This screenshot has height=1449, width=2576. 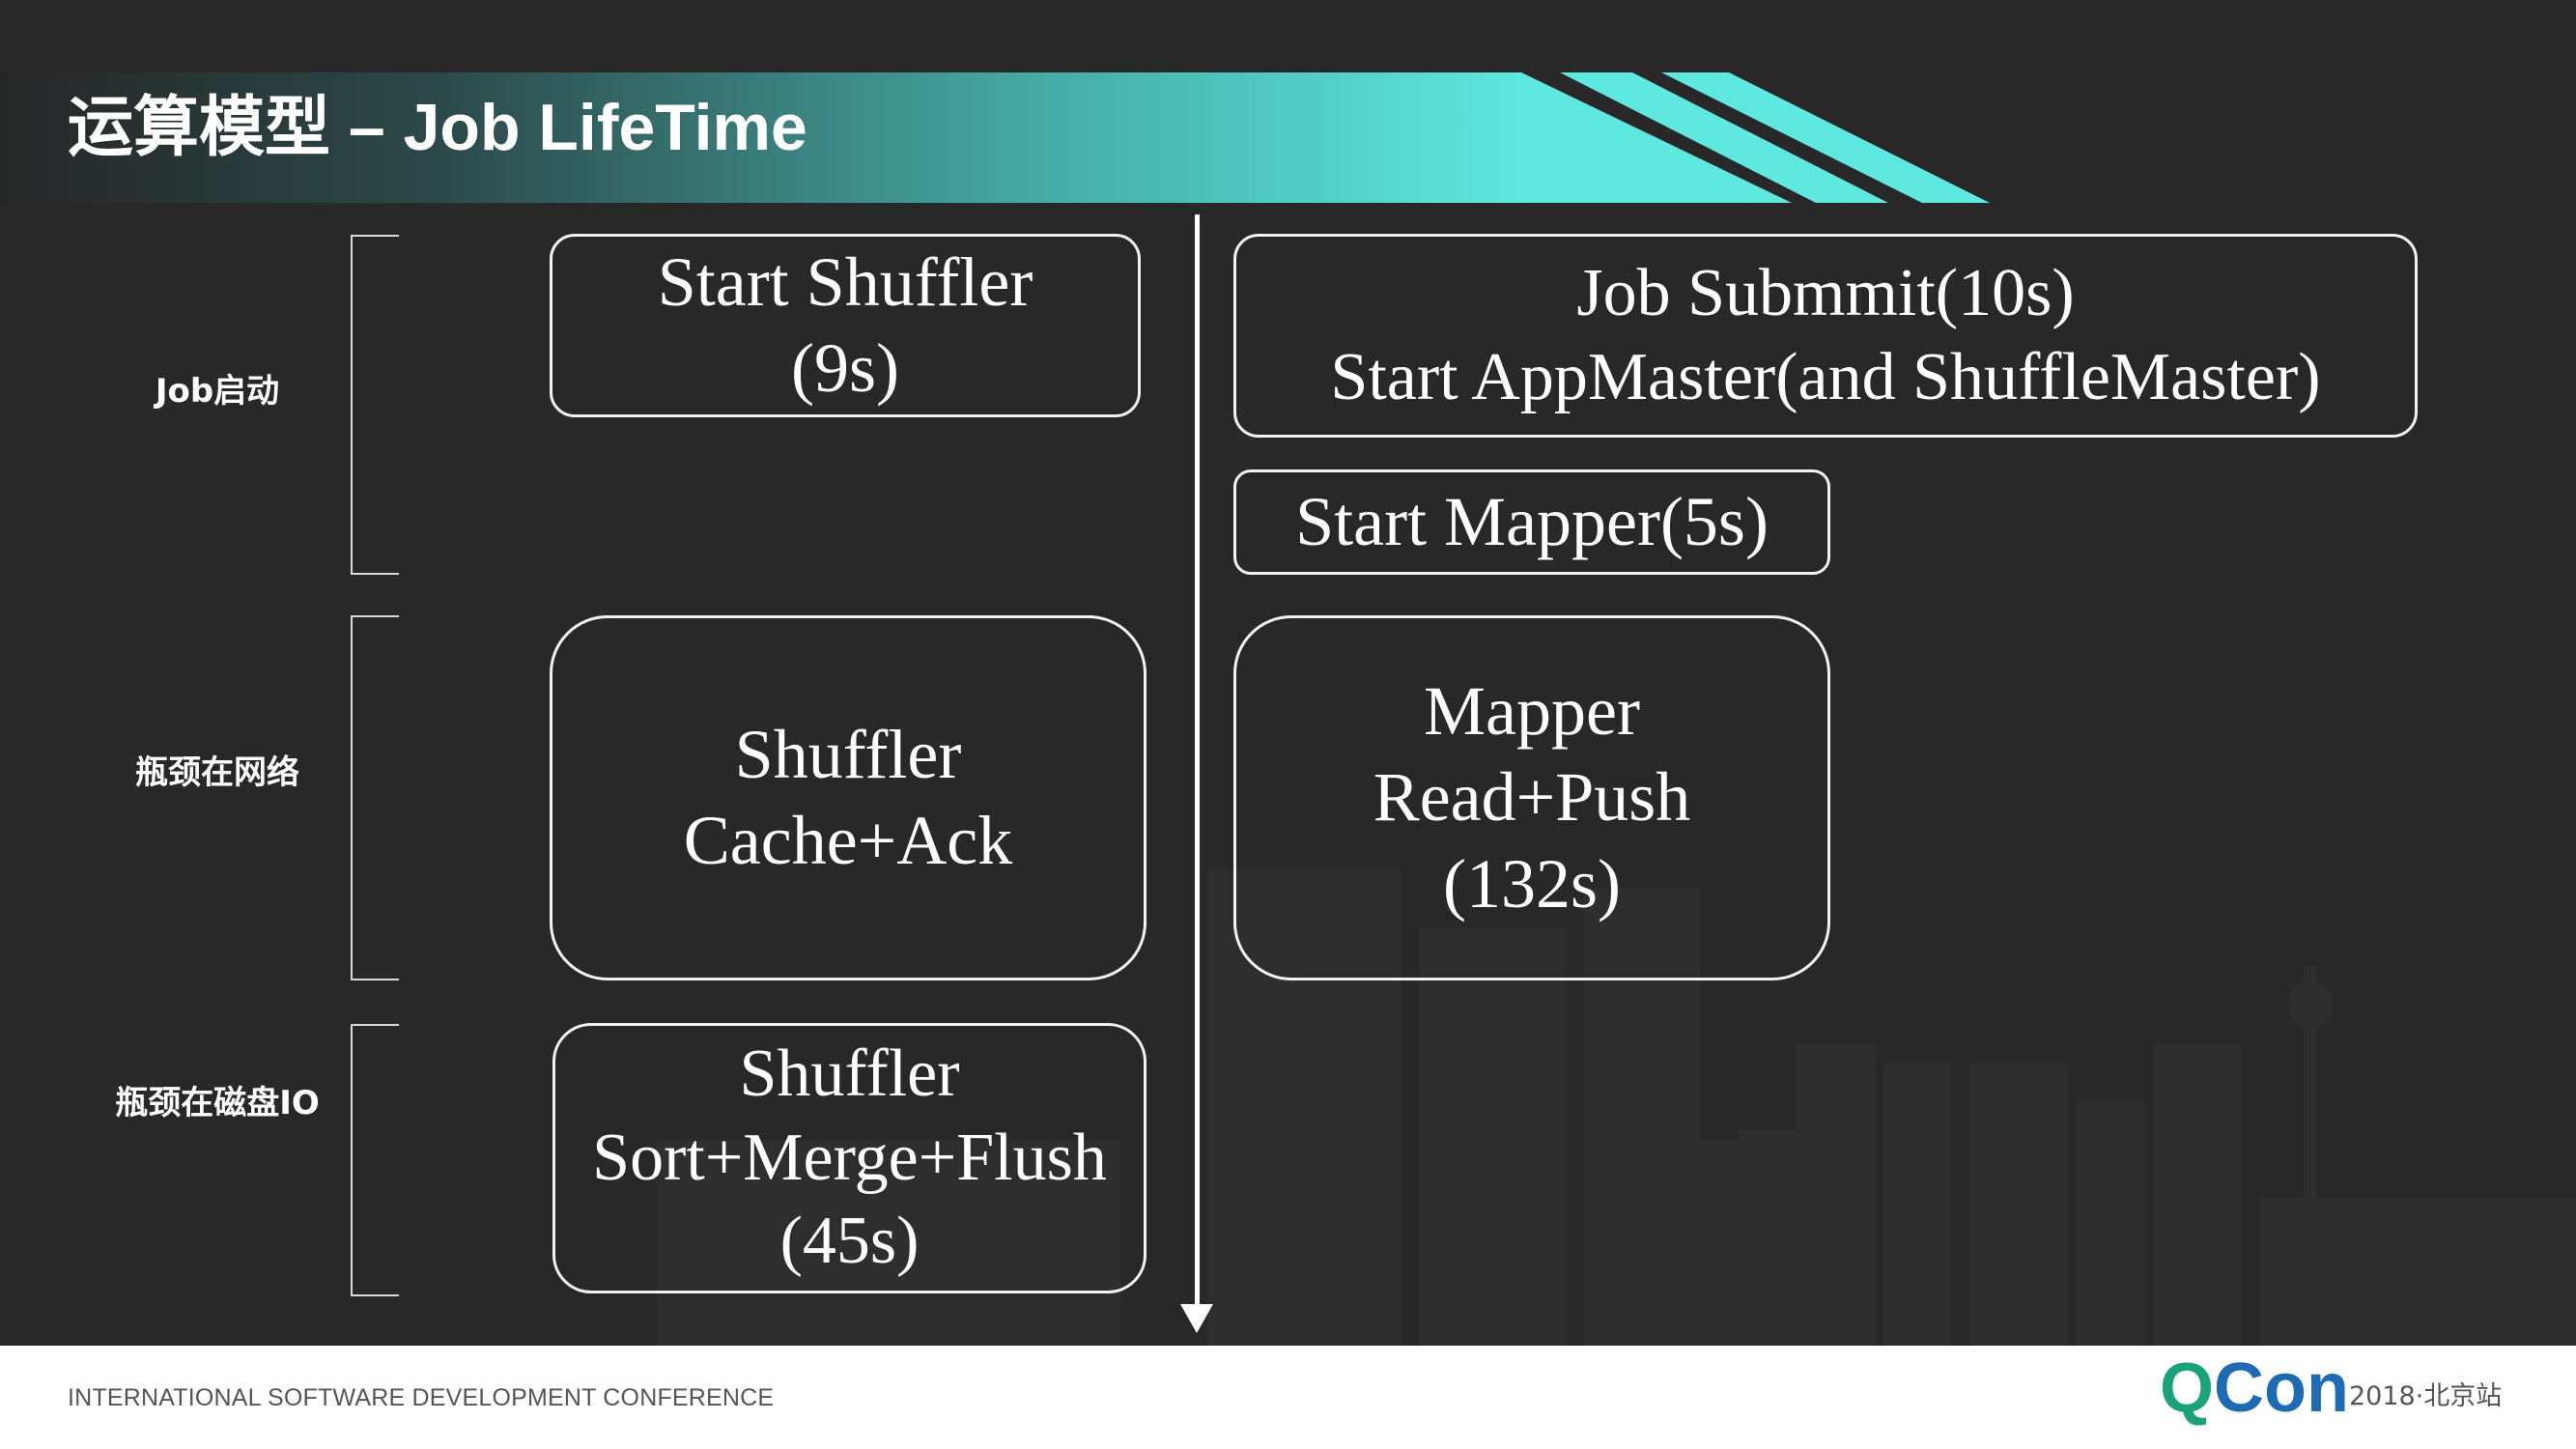 I want to click on qcon-logo: QCon, so click(x=2254, y=1388).